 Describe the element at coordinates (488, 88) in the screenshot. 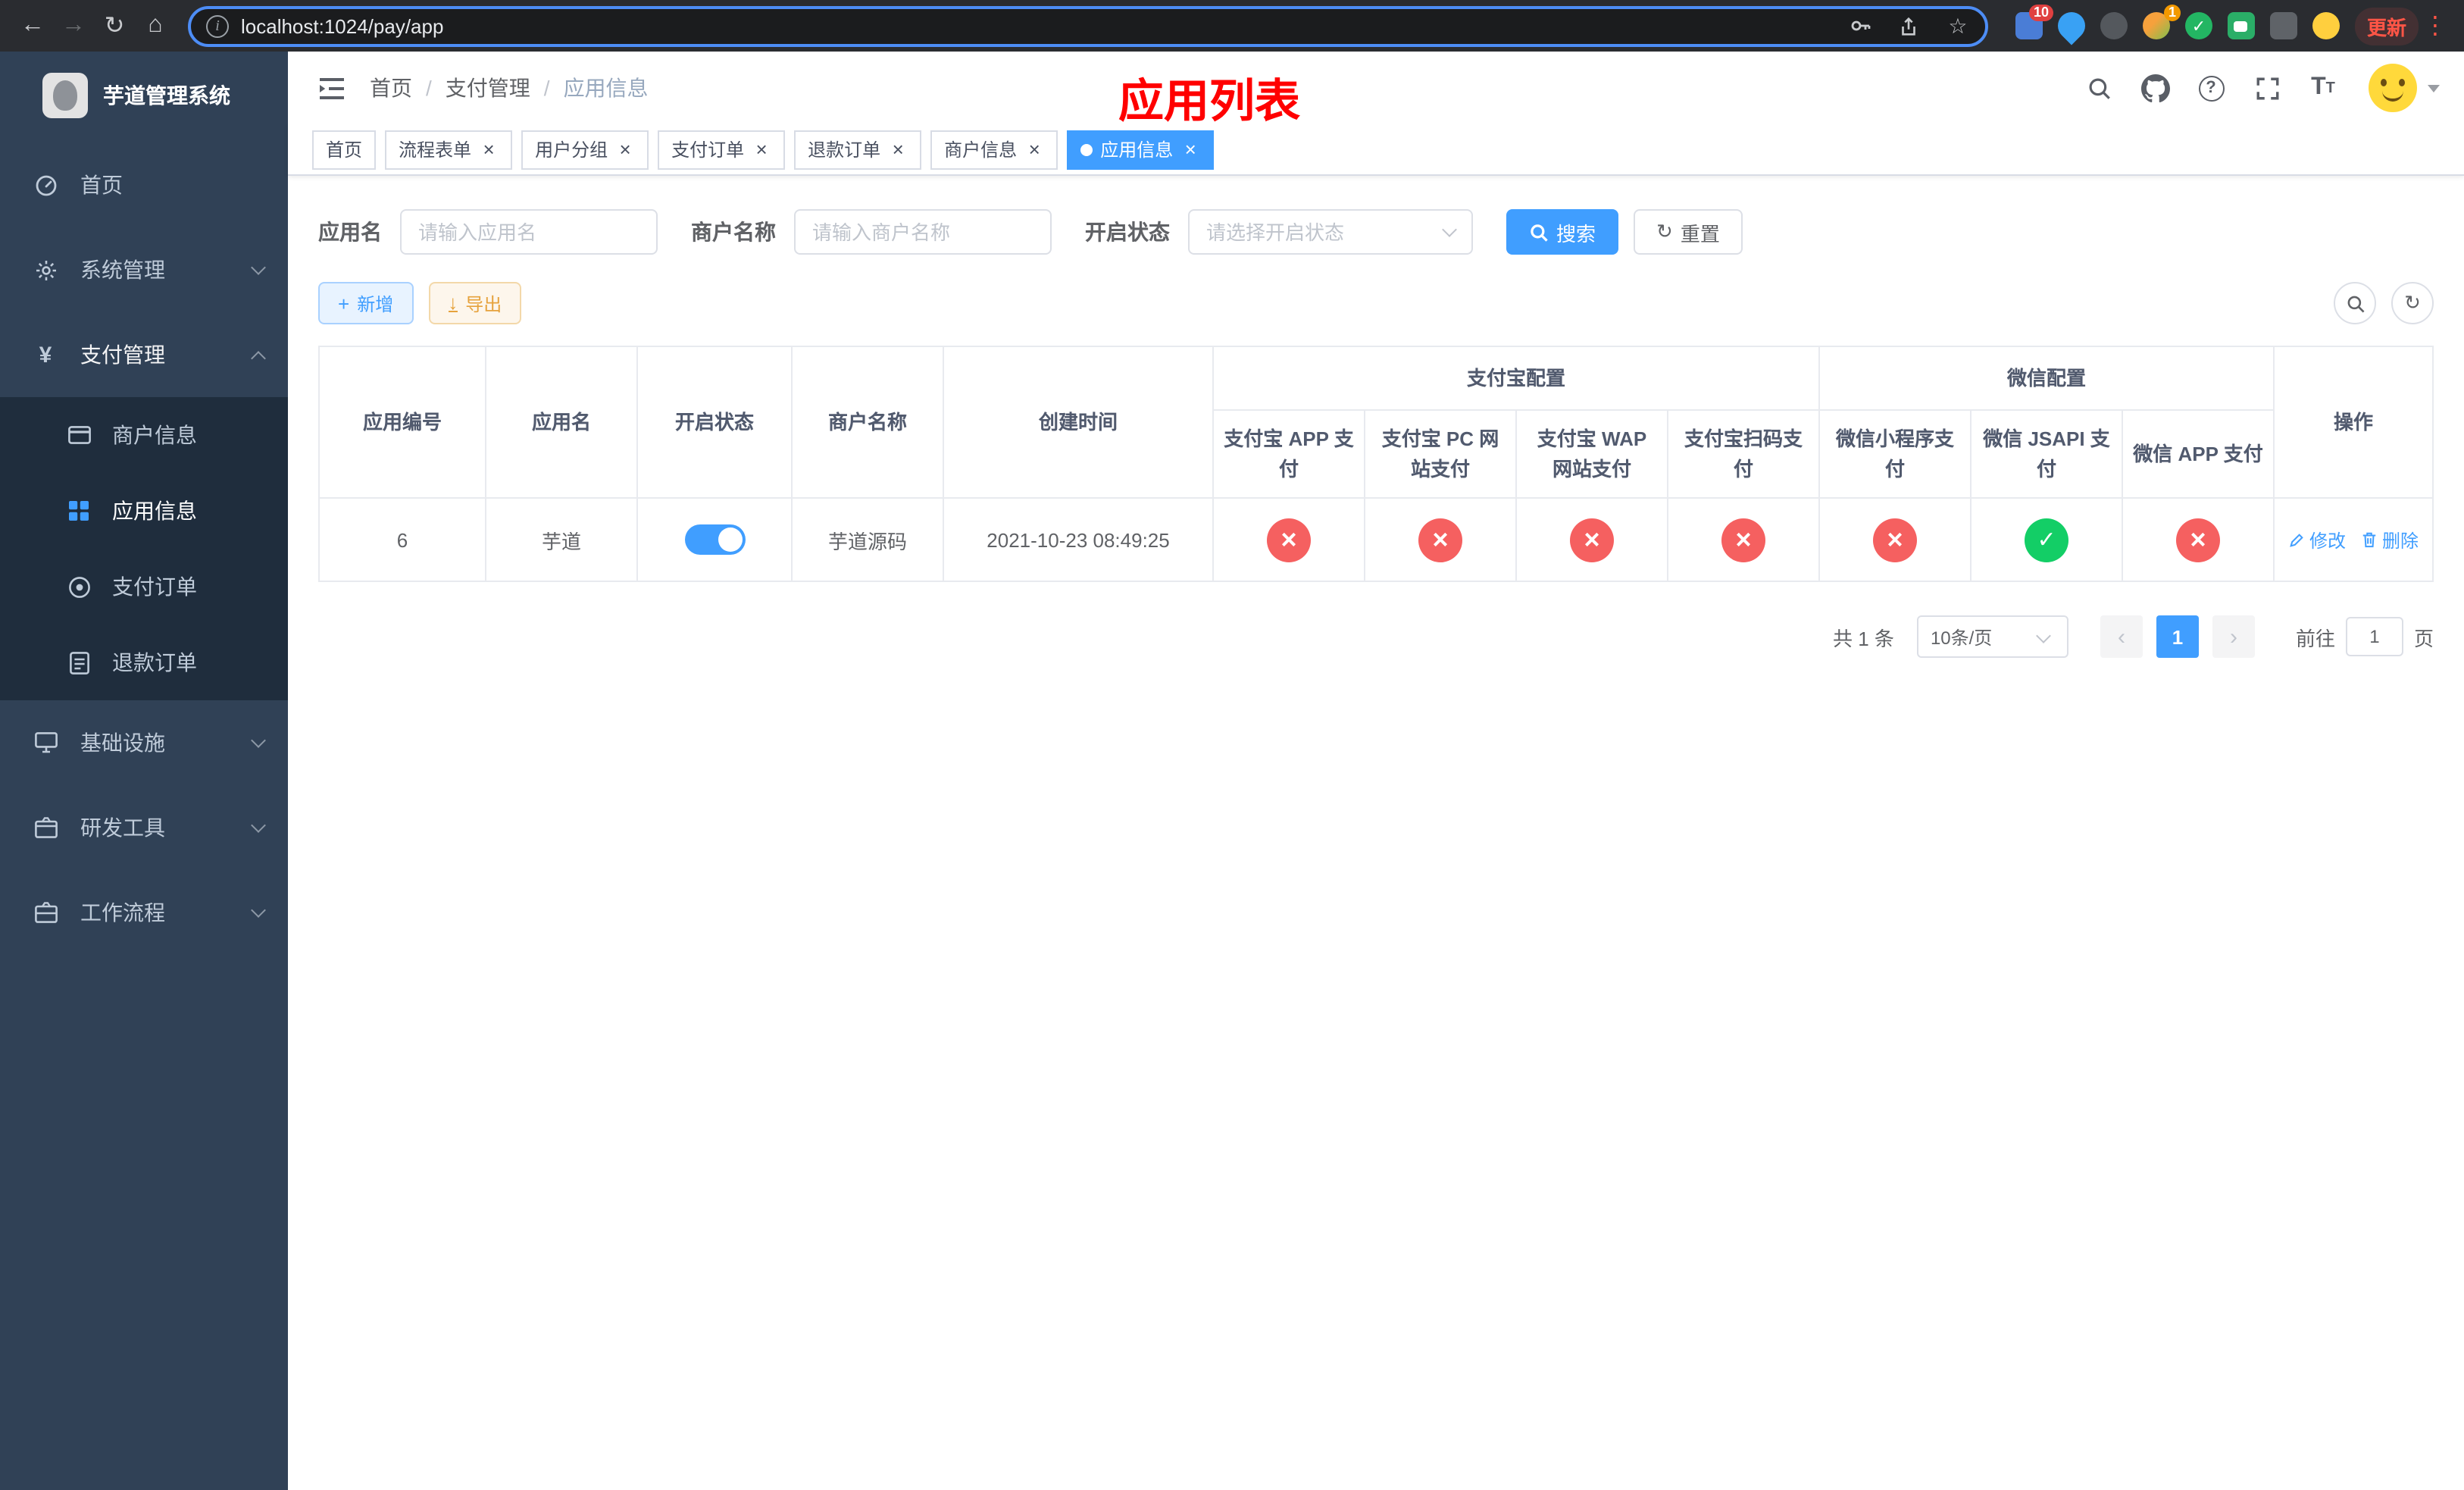

I see `breadcrumb-item-pay: 支付管理` at that location.